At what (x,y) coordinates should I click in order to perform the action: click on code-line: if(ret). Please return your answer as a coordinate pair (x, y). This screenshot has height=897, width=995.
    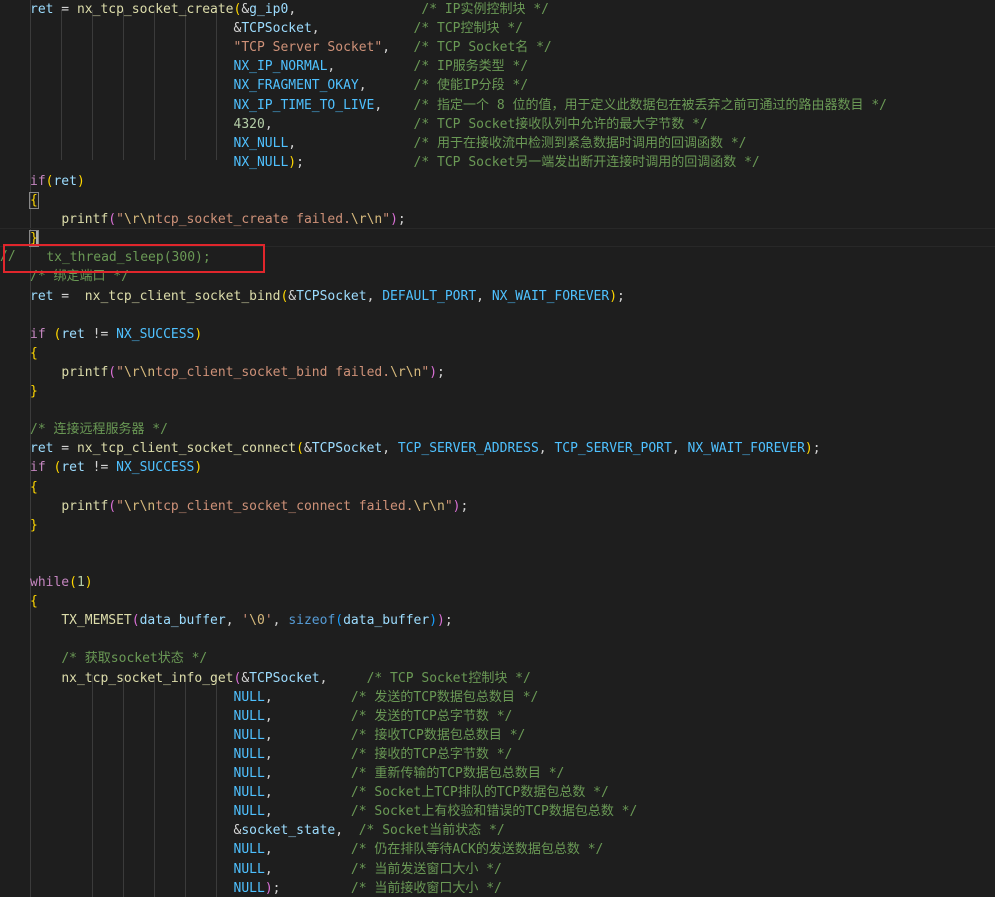
    Looking at the image, I should click on (57, 181).